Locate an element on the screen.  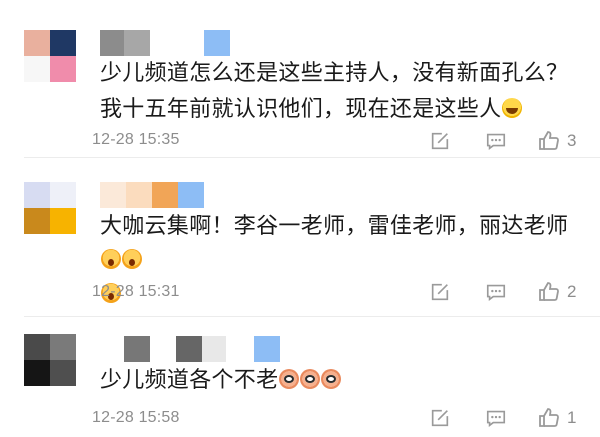
comment-time: 12-28 15:35 is located at coordinates (136, 139).